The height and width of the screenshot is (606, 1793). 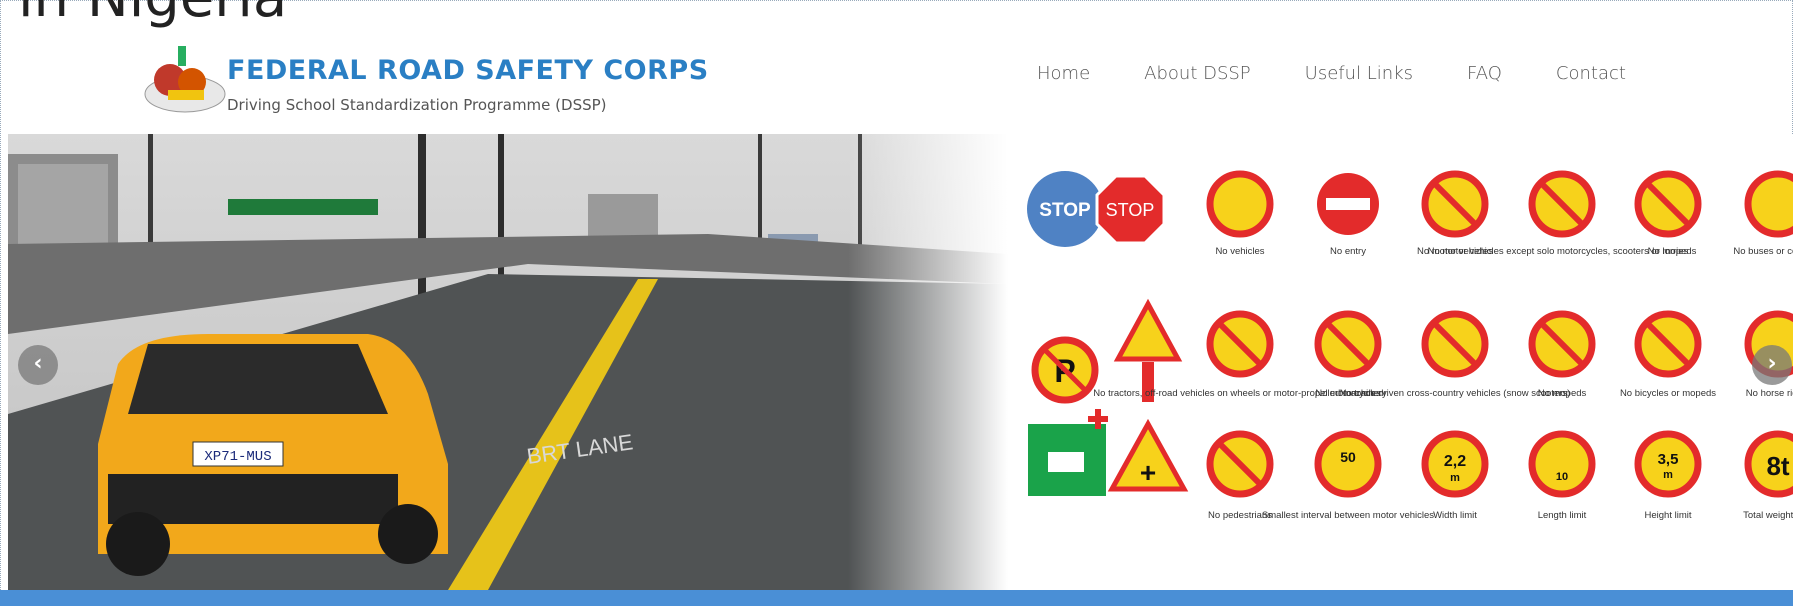 I want to click on height-value: 3,5, so click(x=1668, y=459).